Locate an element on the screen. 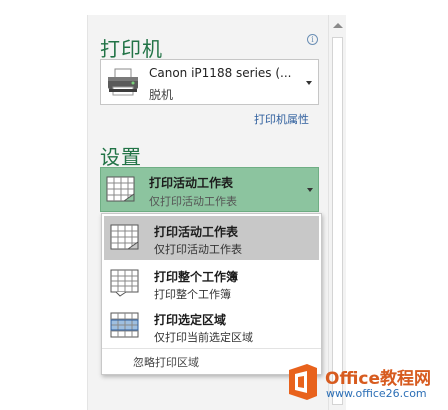  menu-item-print-active-sheets: 打印活动工作表 仅打印活动工作表 is located at coordinates (211, 238).